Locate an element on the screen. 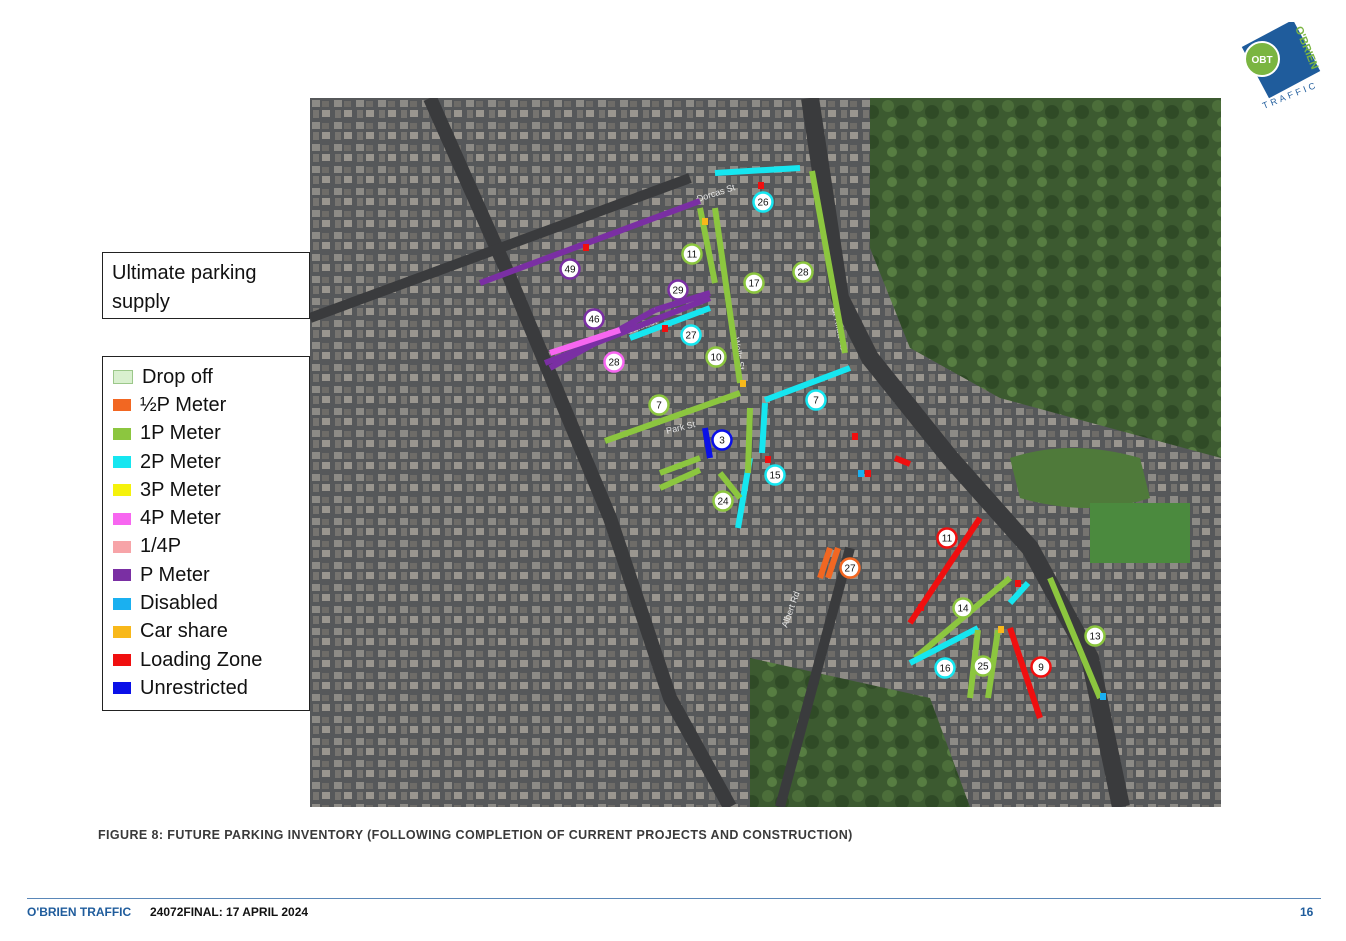 Image resolution: width=1346 pixels, height=941 pixels. legend-item: 4P Meter is located at coordinates (211, 518).